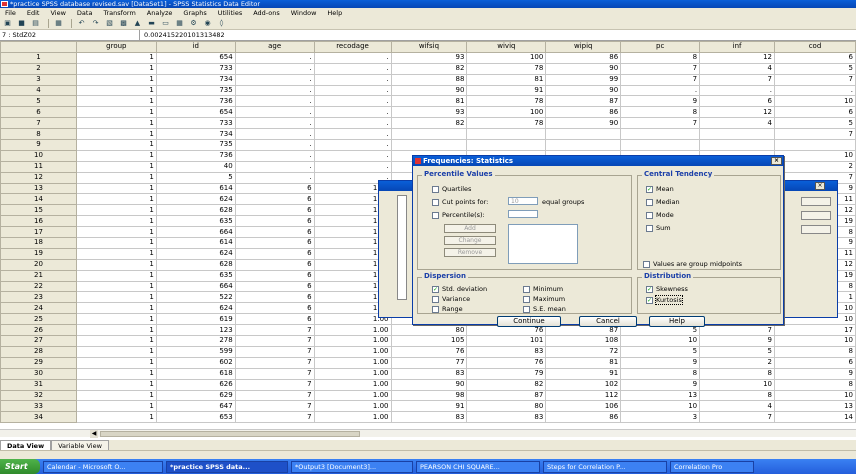 This screenshot has width=856, height=474. Describe the element at coordinates (451, 189) in the screenshot. I see `quartiles-option: Quartiles` at that location.